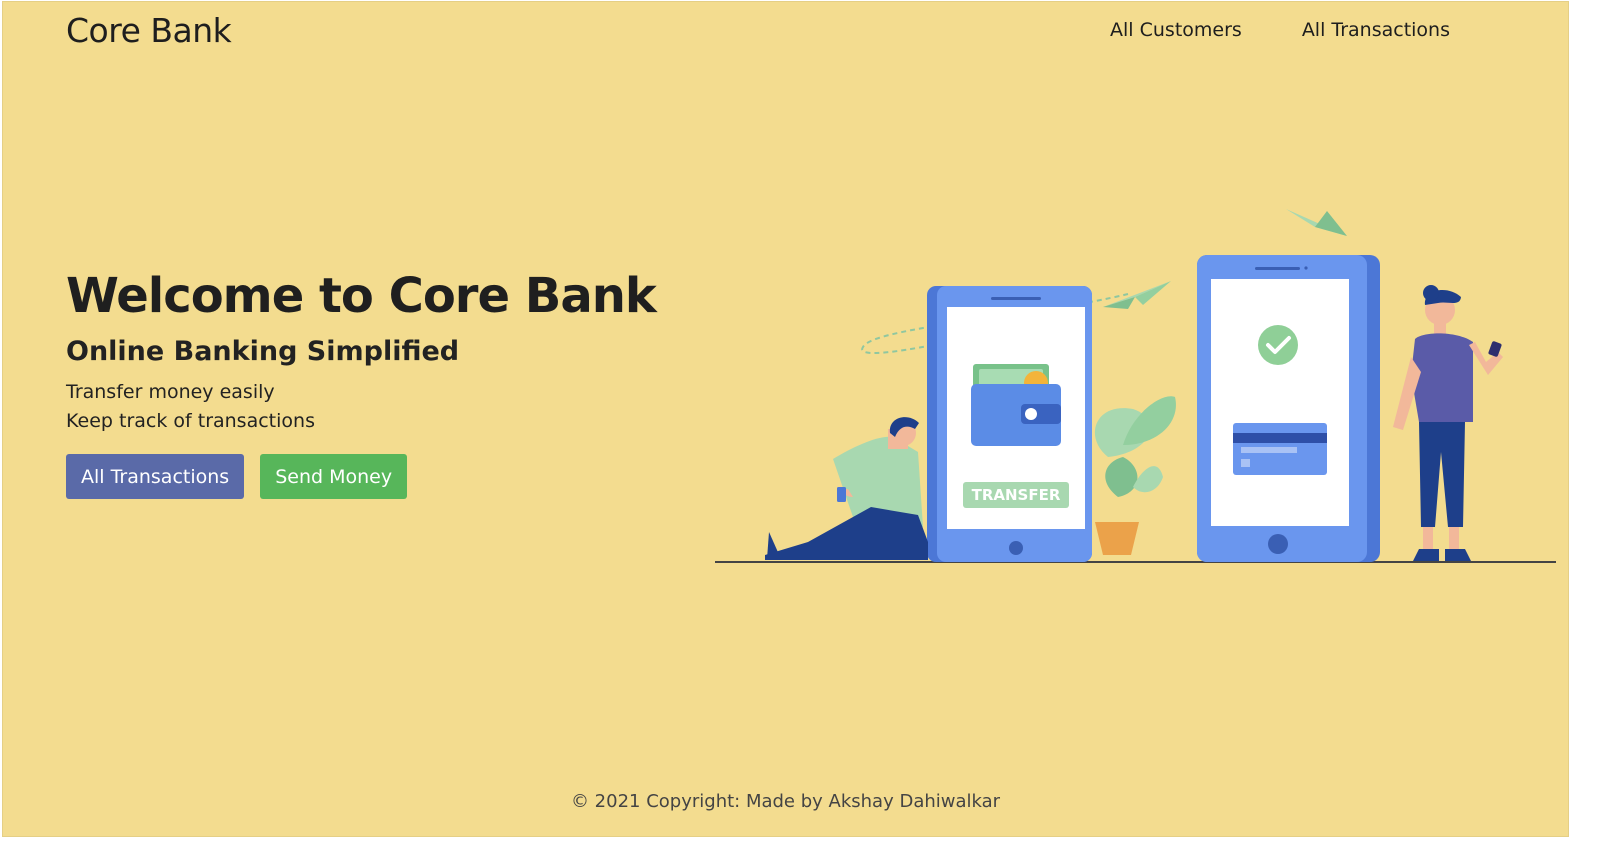  I want to click on plant-icon, so click(1135, 475).